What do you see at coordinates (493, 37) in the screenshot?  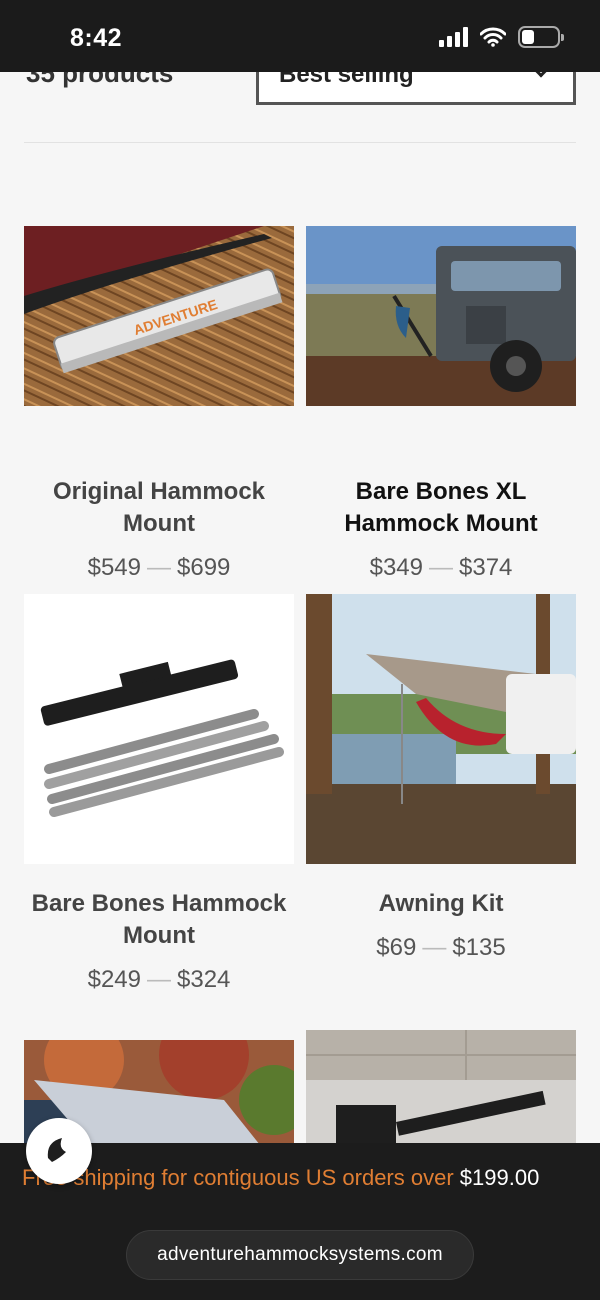 I see `wifi-icon` at bounding box center [493, 37].